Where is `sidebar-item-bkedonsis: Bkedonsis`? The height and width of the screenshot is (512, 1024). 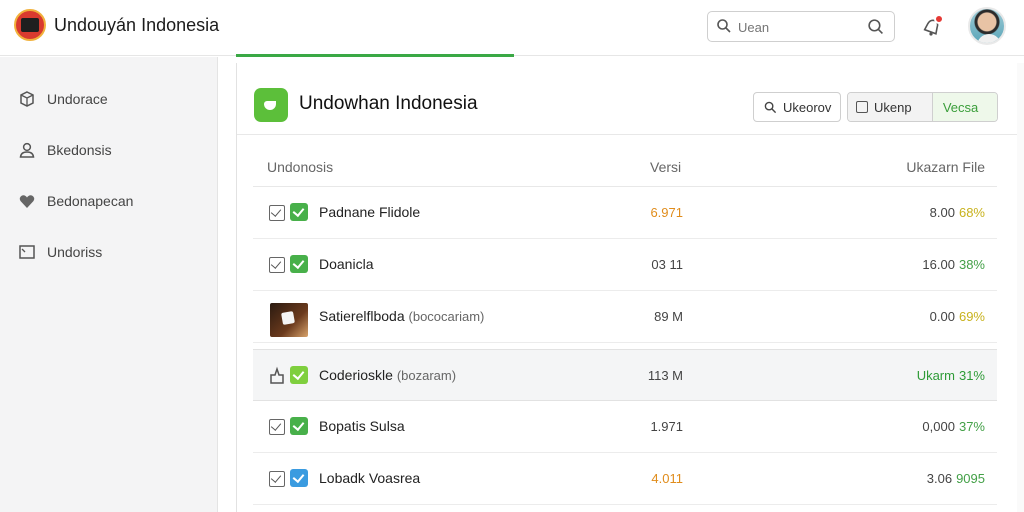 sidebar-item-bkedonsis: Bkedonsis is located at coordinates (109, 150).